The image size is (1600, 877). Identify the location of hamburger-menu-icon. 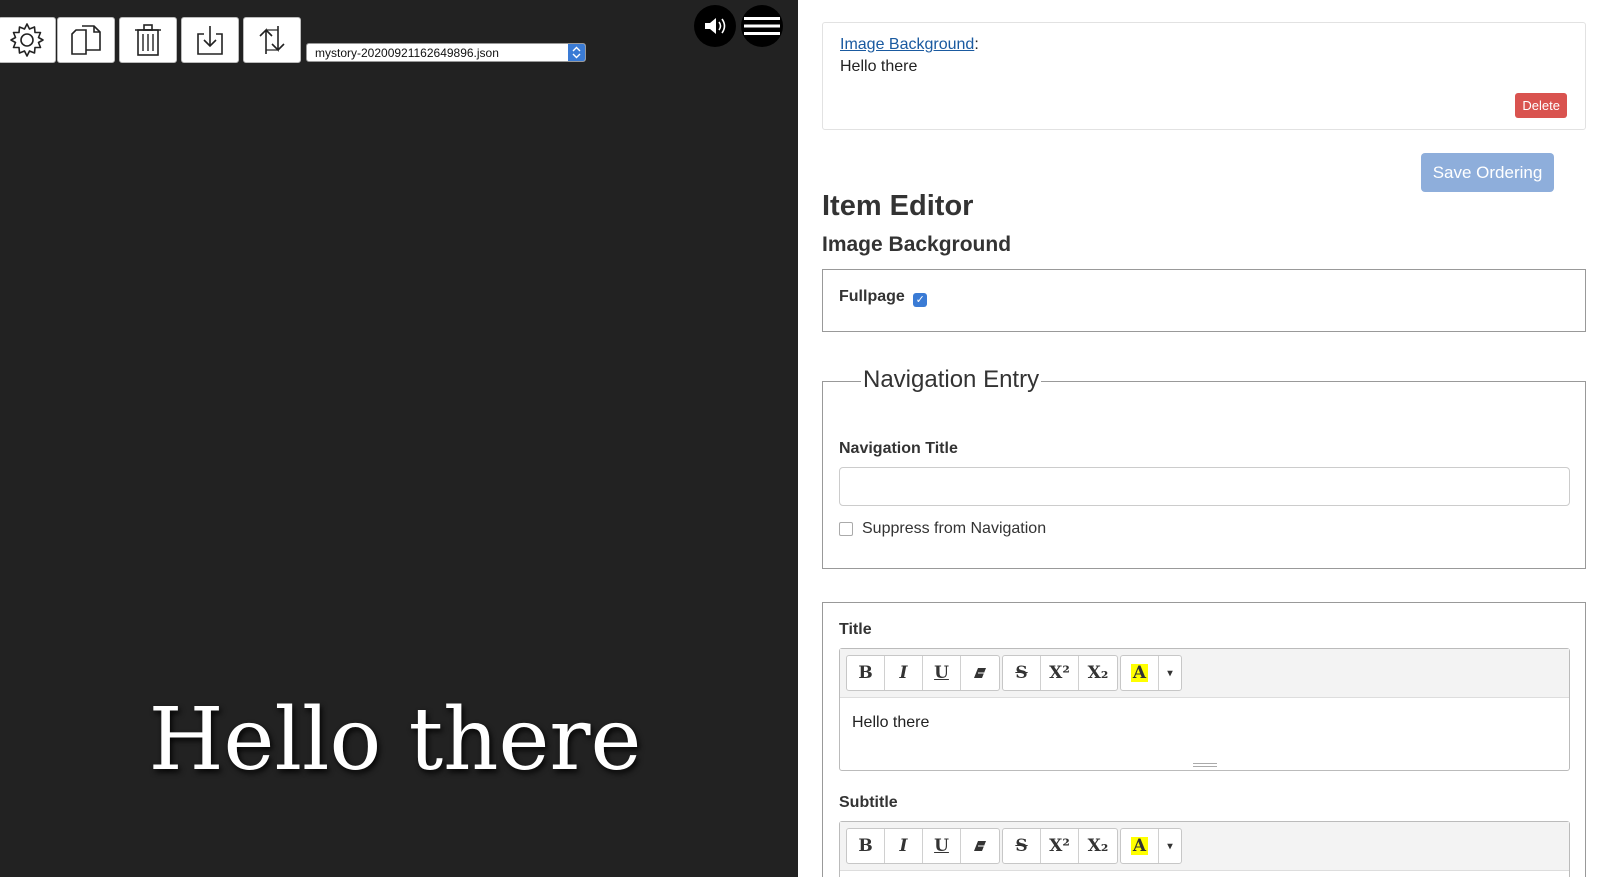
(762, 26).